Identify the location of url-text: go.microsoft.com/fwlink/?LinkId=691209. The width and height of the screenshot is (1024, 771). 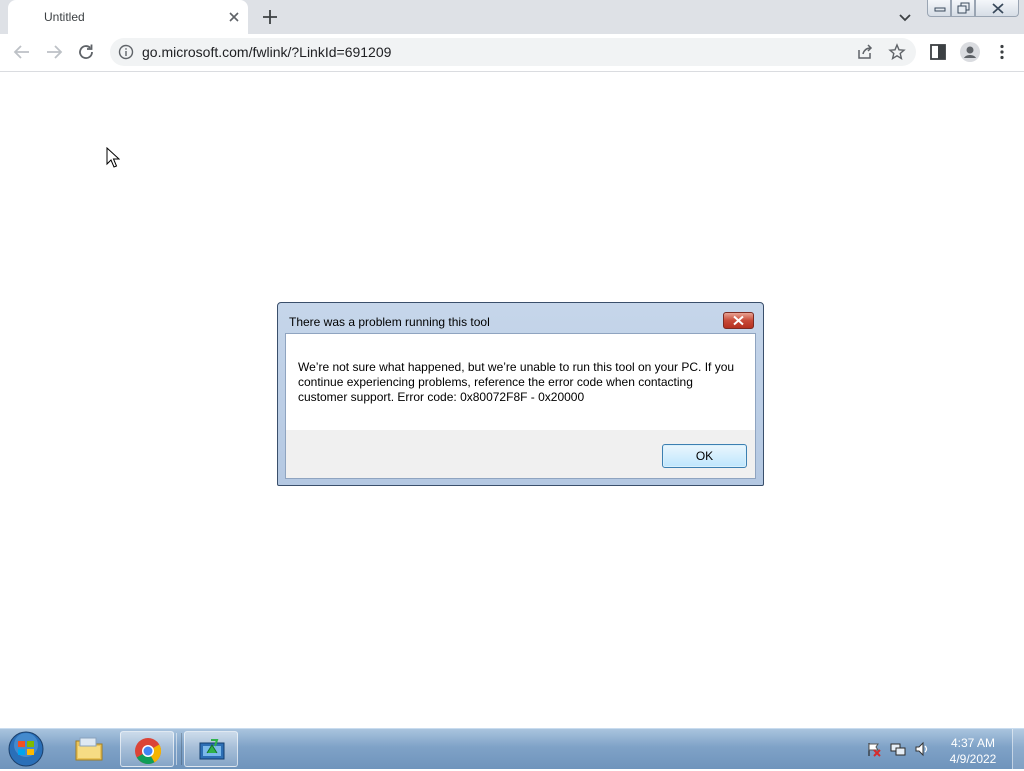
(266, 52).